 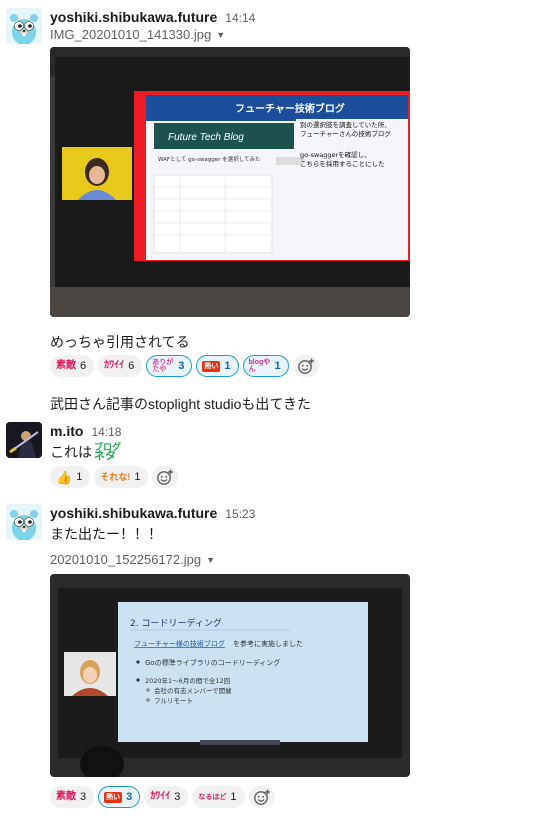 I want to click on reaction-atsui: 熱い 3, so click(x=119, y=797).